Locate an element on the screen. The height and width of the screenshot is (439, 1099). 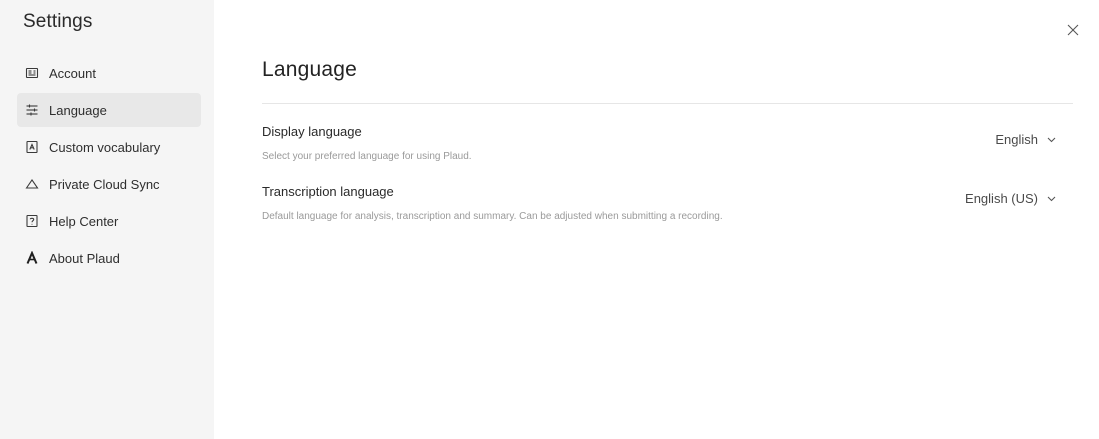
sidebar-item-custom-vocabulary: Custom vocabulary is located at coordinates (109, 147).